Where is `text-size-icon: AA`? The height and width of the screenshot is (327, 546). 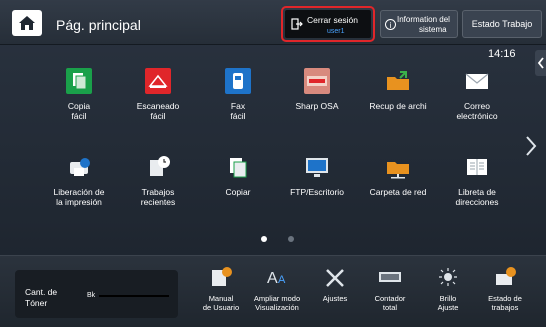 text-size-icon: AA is located at coordinates (277, 277).